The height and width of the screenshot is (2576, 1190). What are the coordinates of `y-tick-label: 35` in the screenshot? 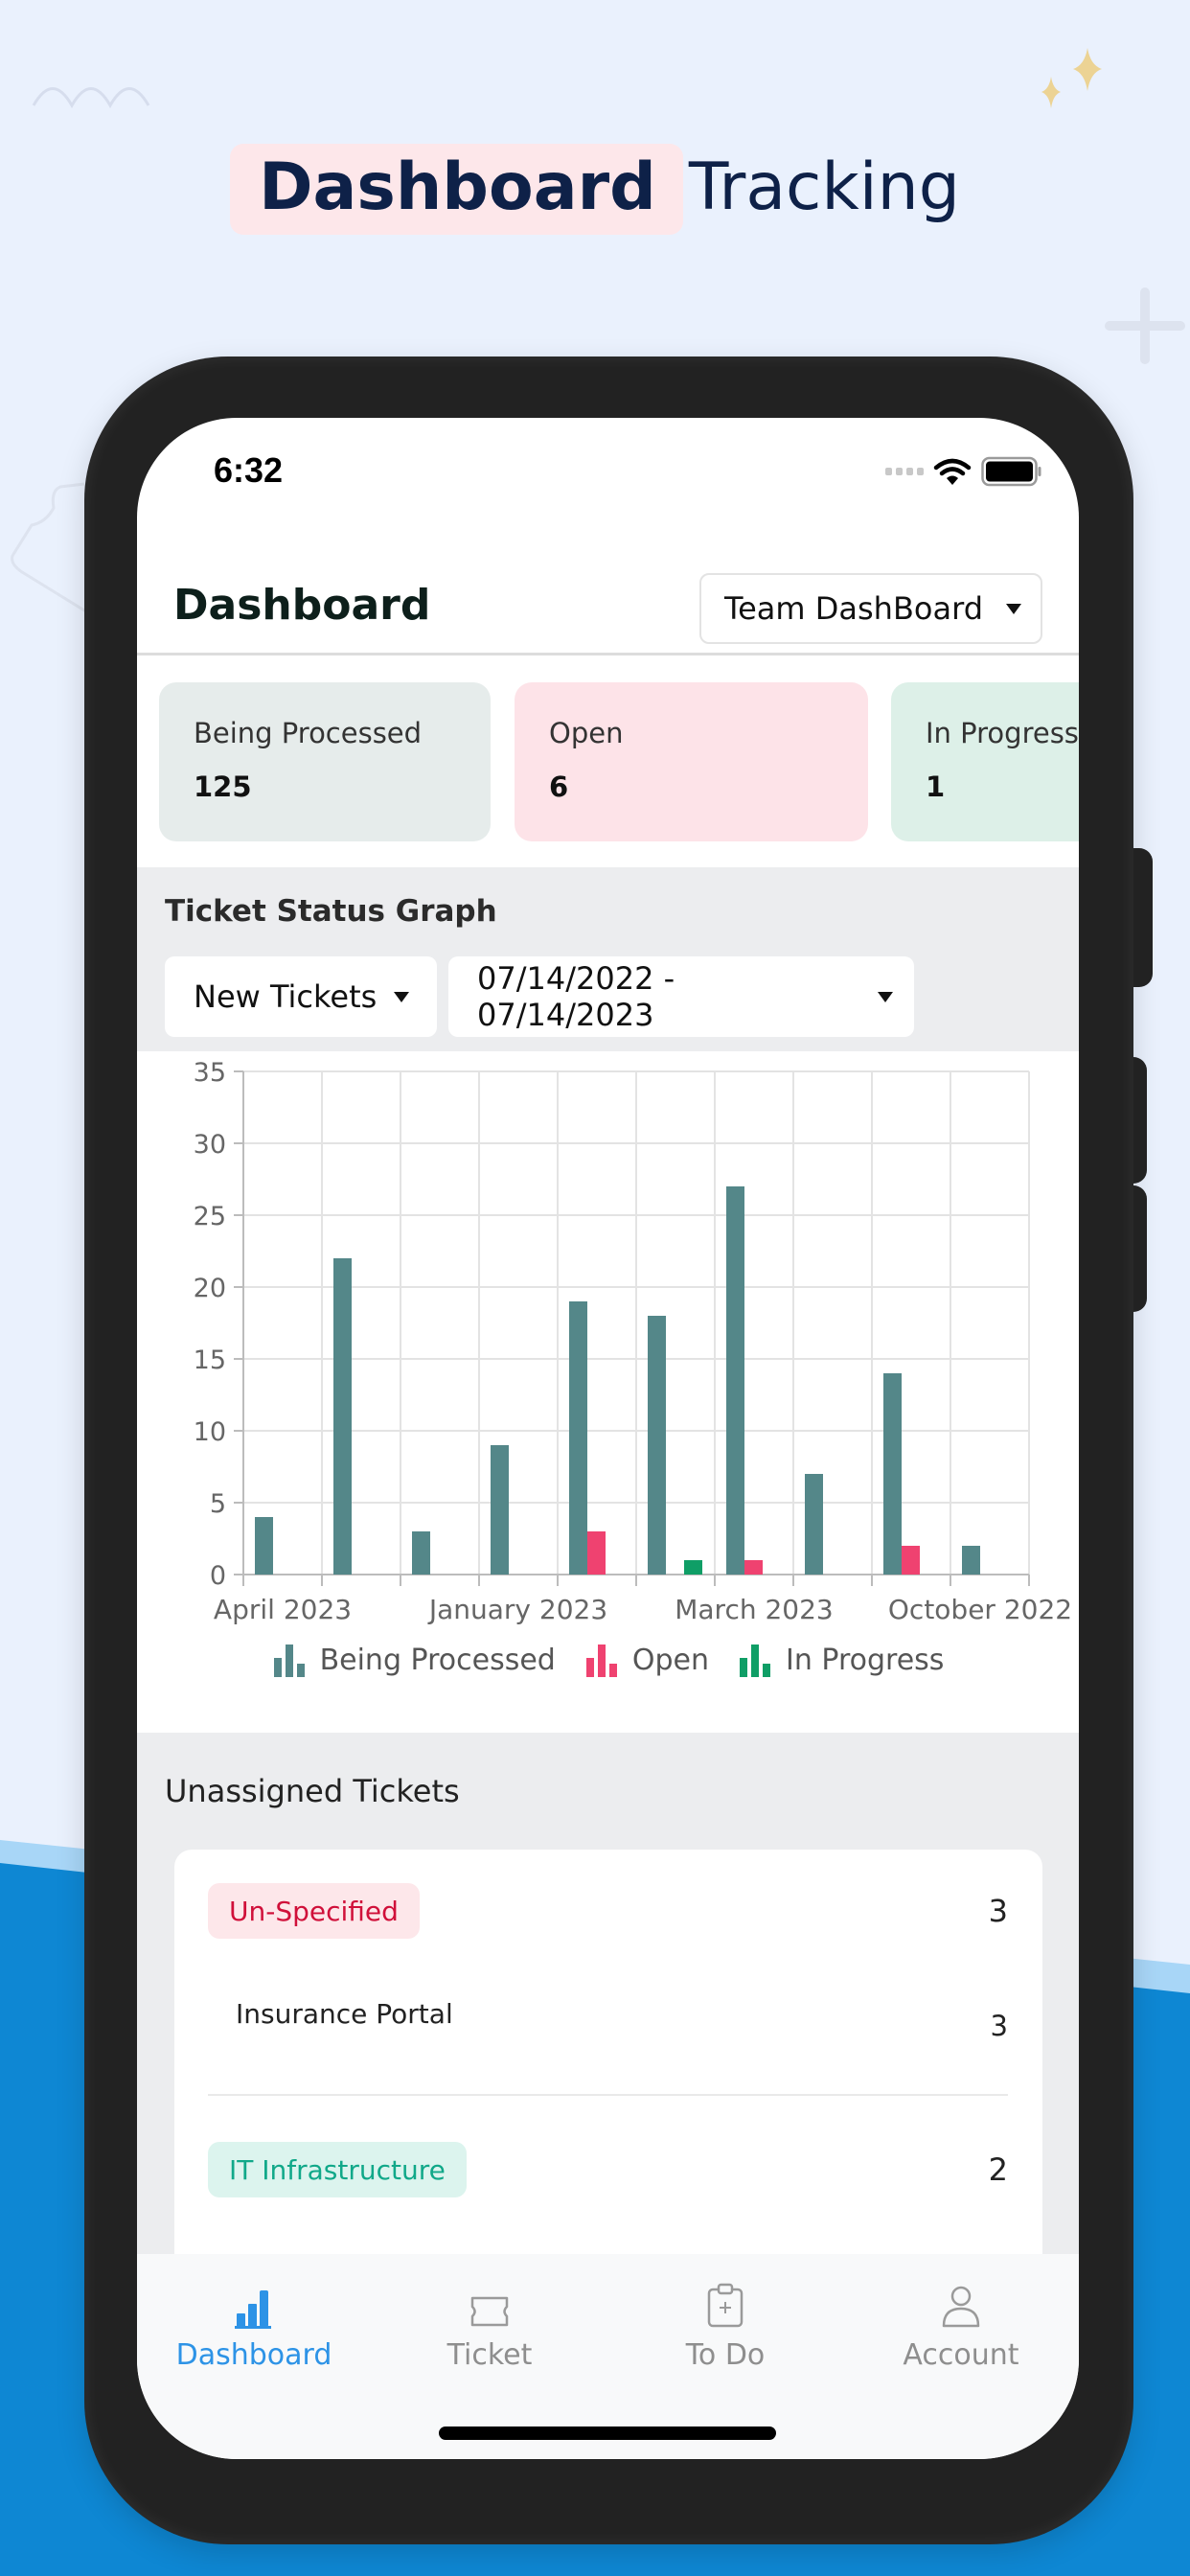 It's located at (210, 1073).